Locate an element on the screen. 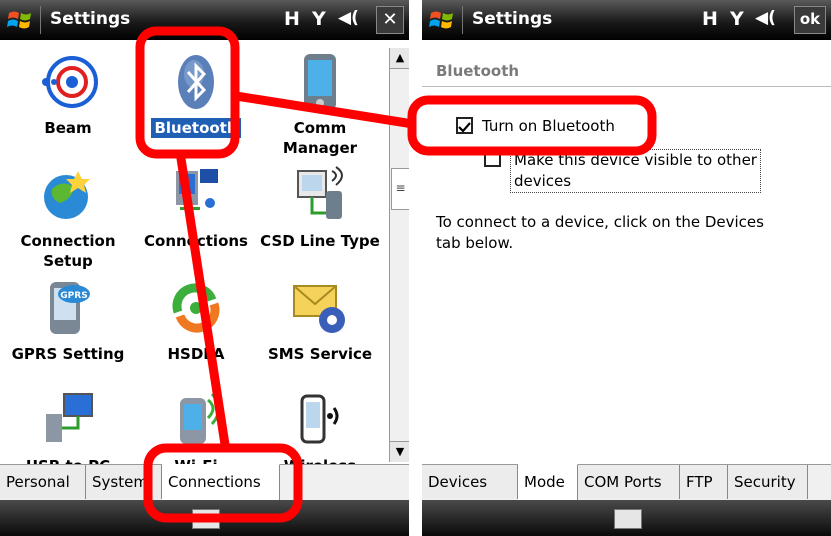 The height and width of the screenshot is (536, 831). settings-item-beam: Beam is located at coordinates (68, 95).